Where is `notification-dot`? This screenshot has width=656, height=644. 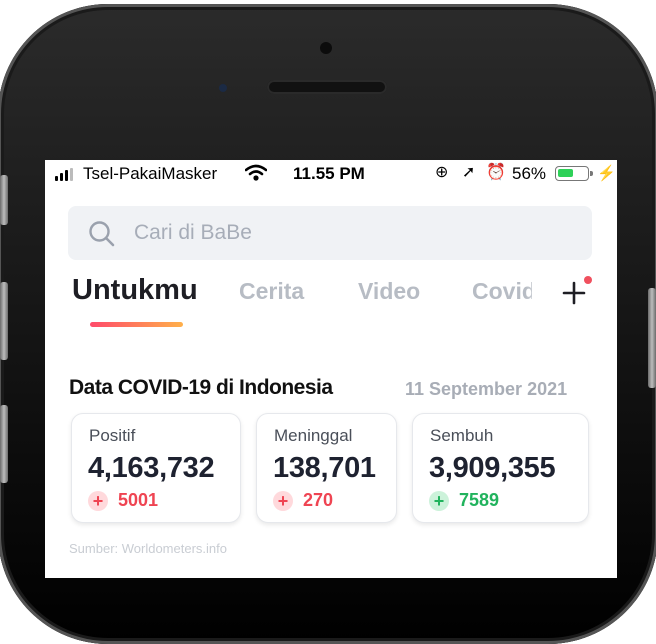
notification-dot is located at coordinates (588, 280).